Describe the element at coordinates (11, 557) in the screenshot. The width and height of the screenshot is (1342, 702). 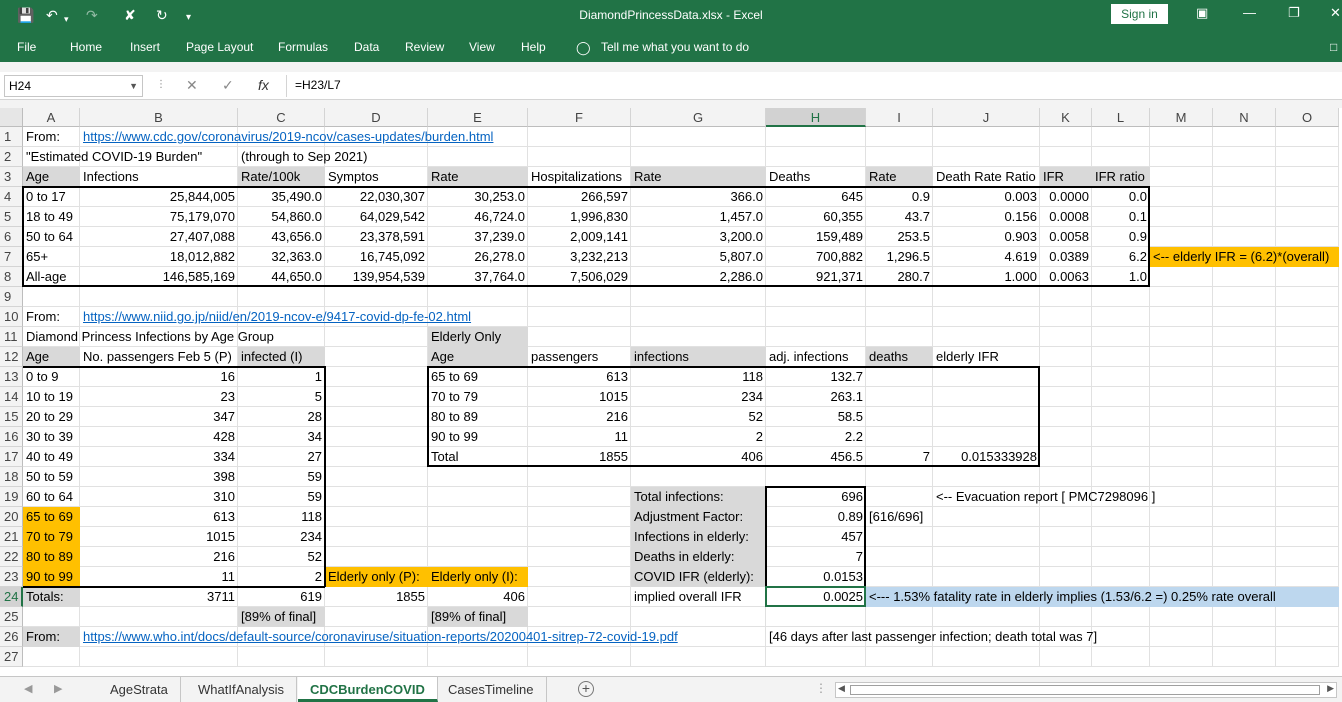
I see `row-header-22: 22` at that location.